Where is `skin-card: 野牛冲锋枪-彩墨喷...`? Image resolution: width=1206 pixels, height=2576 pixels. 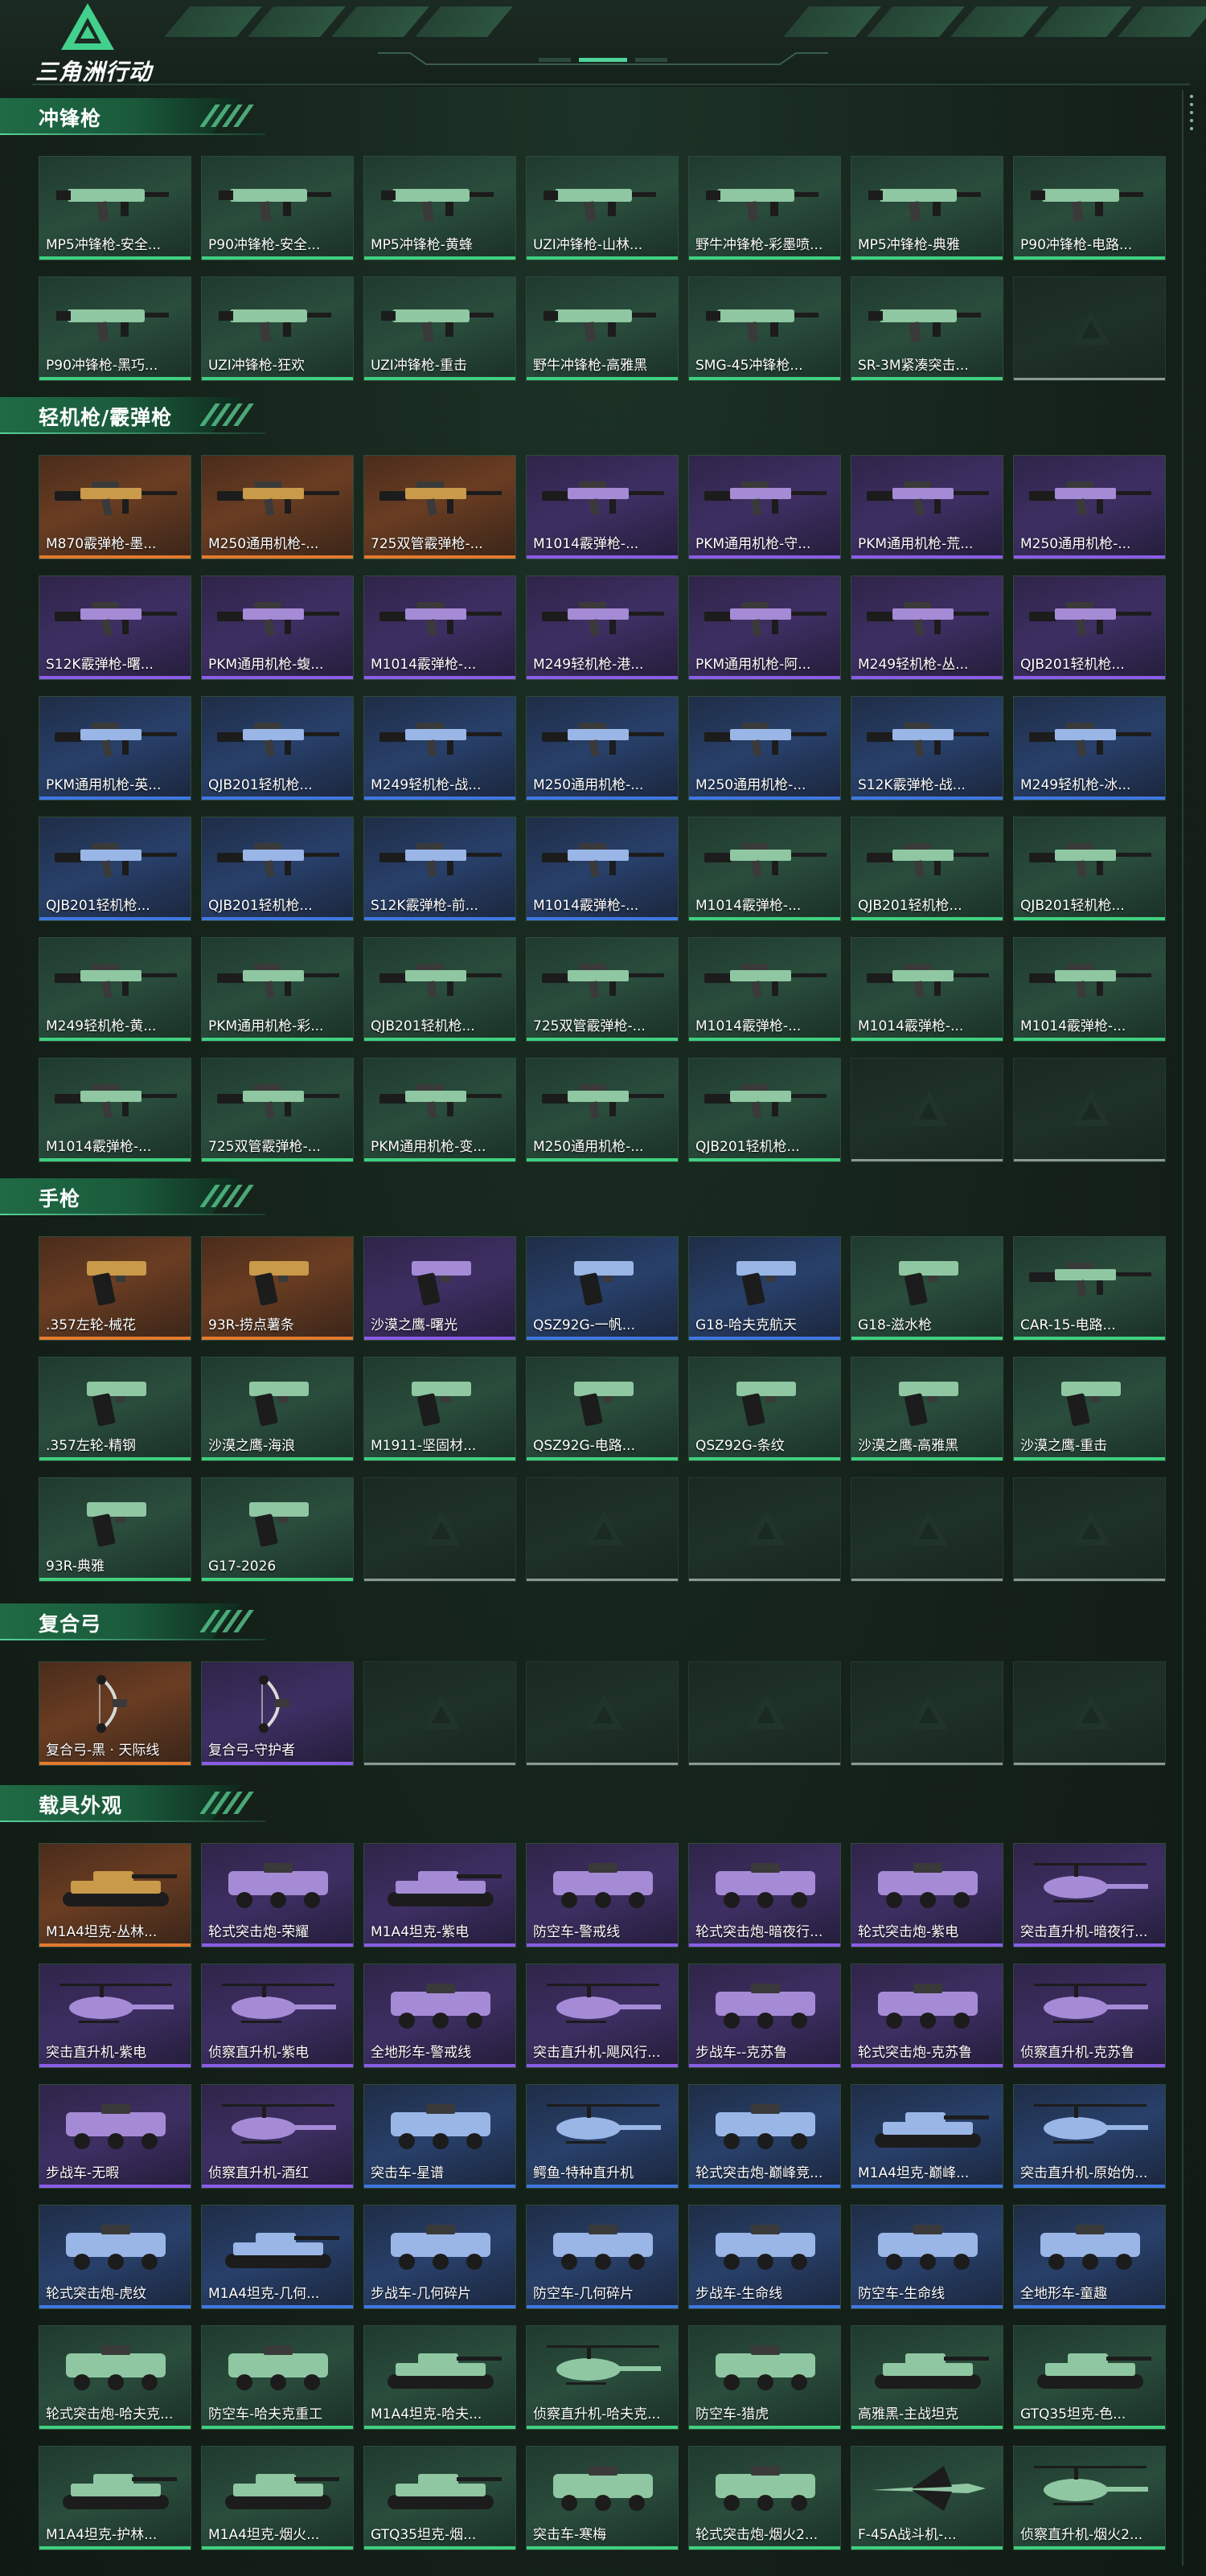 skin-card: 野牛冲锋枪-彩墨喷... is located at coordinates (764, 208).